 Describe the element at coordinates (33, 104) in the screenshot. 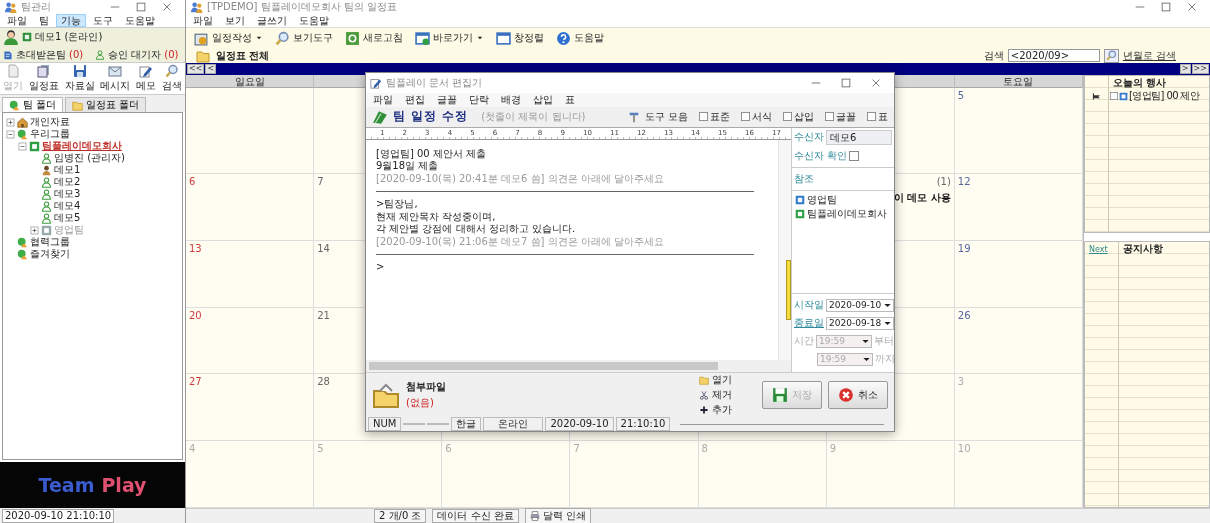

I see `folder-tab: 팀 폴더` at that location.